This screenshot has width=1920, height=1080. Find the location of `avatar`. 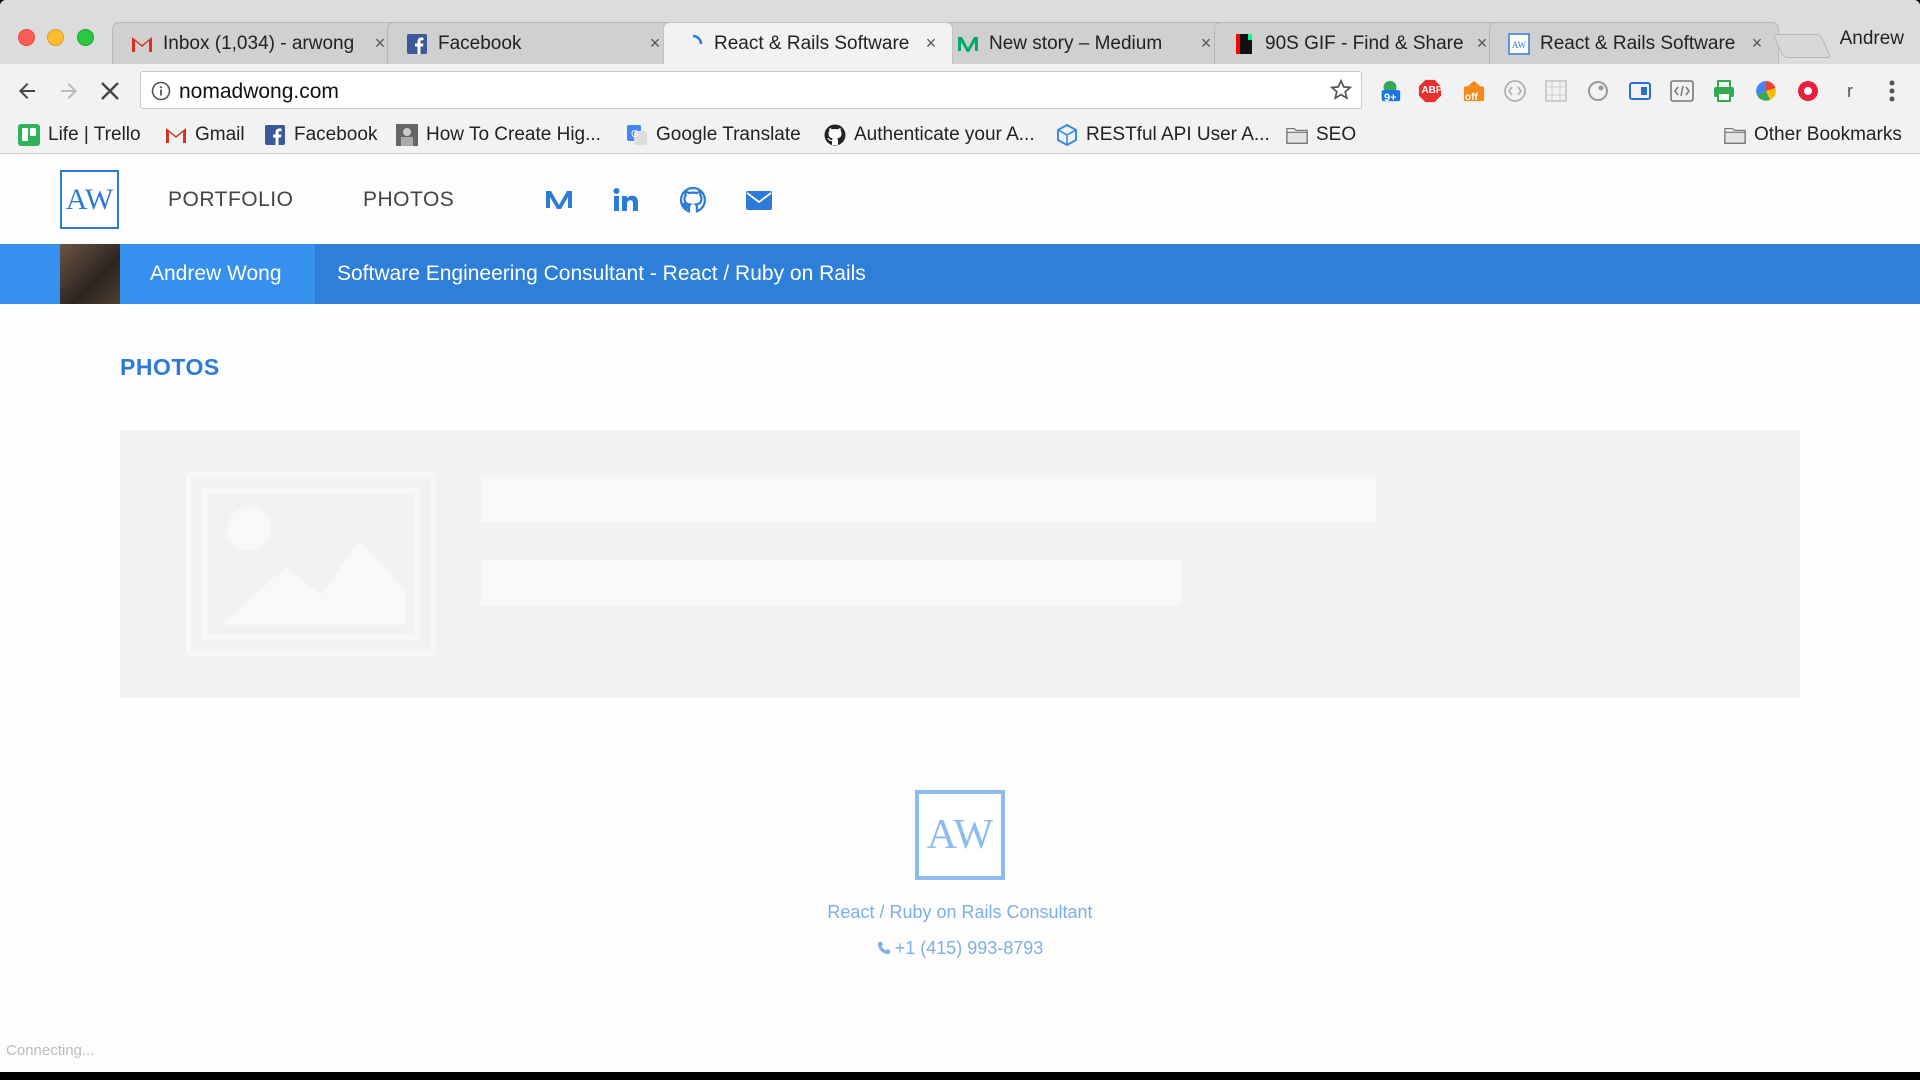

avatar is located at coordinates (90, 274).